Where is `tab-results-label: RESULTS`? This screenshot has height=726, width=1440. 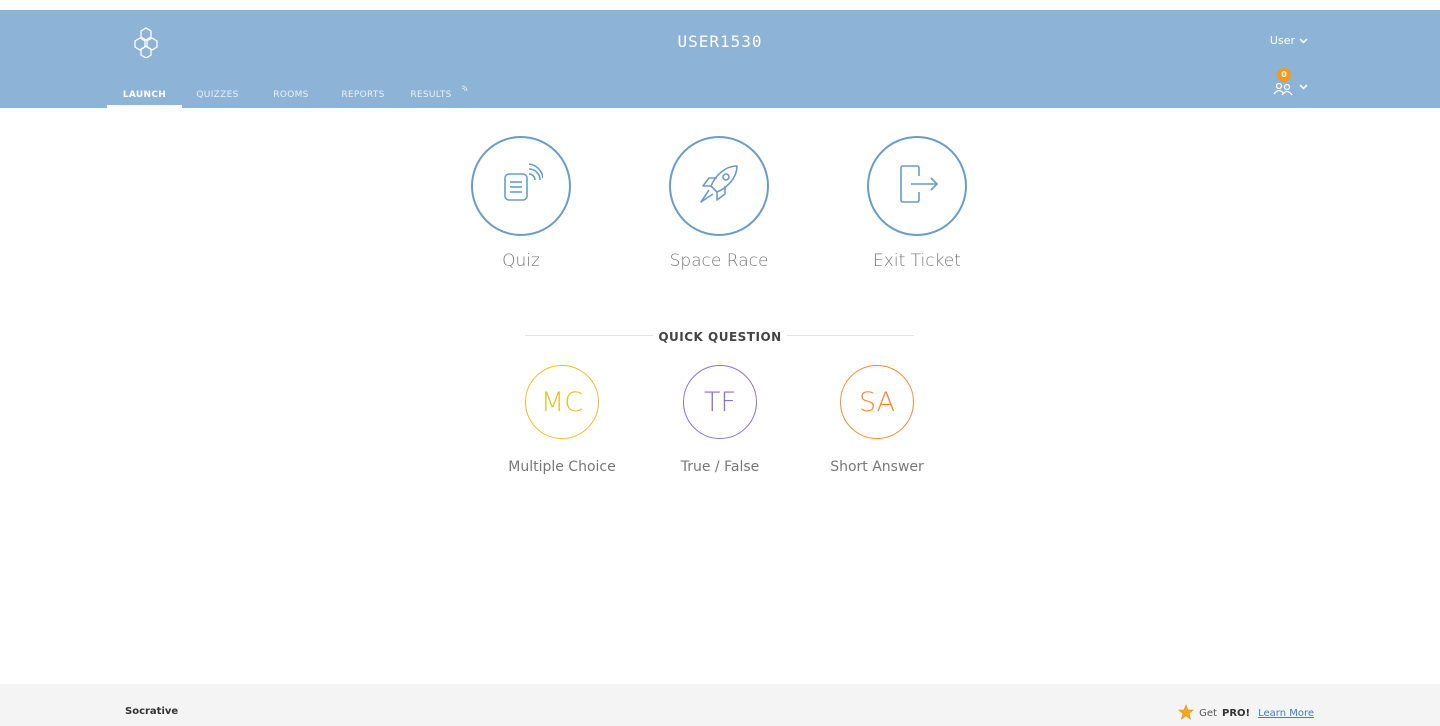
tab-results-label: RESULTS is located at coordinates (431, 95).